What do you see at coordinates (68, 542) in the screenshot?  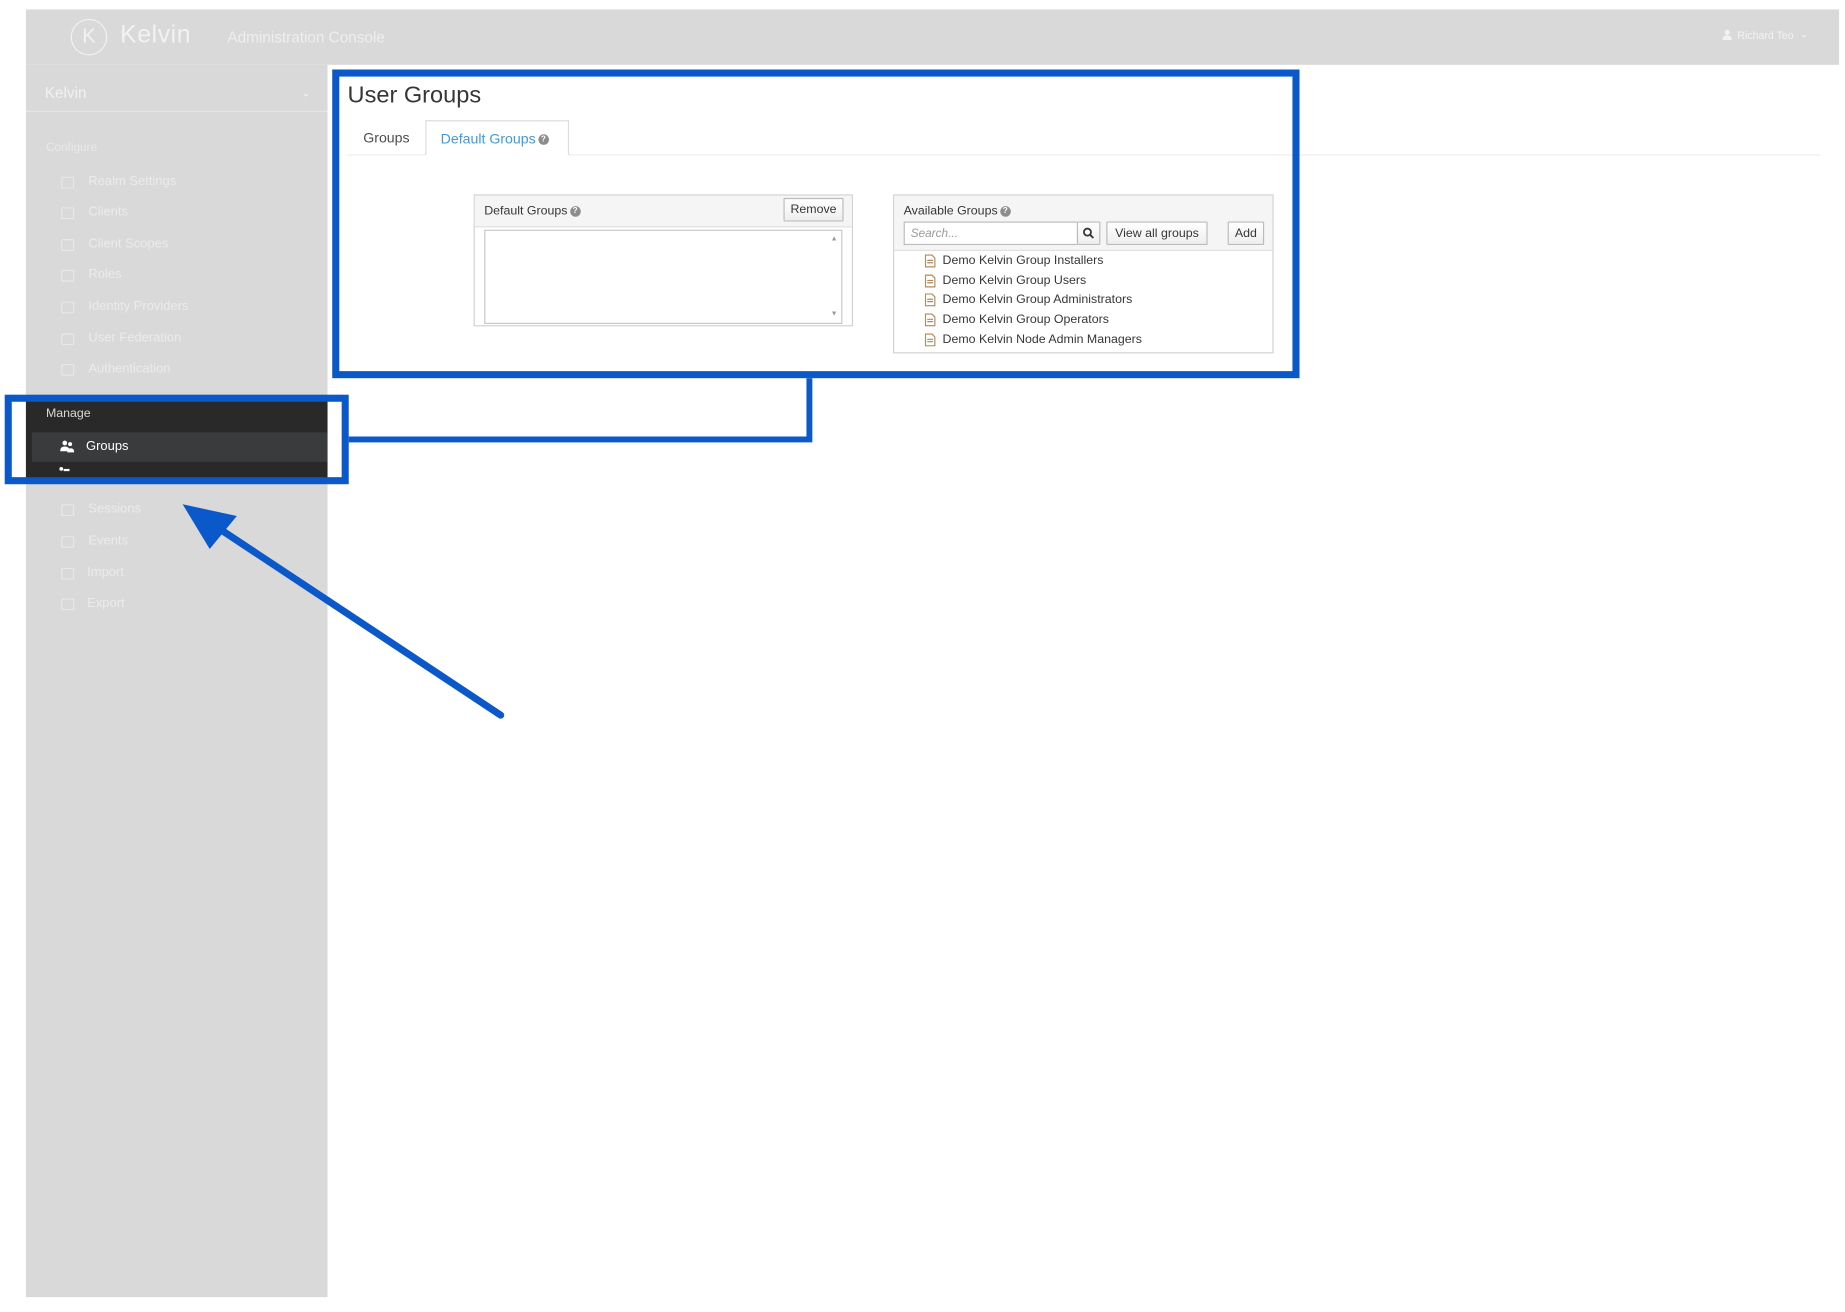 I see `calendar-icon` at bounding box center [68, 542].